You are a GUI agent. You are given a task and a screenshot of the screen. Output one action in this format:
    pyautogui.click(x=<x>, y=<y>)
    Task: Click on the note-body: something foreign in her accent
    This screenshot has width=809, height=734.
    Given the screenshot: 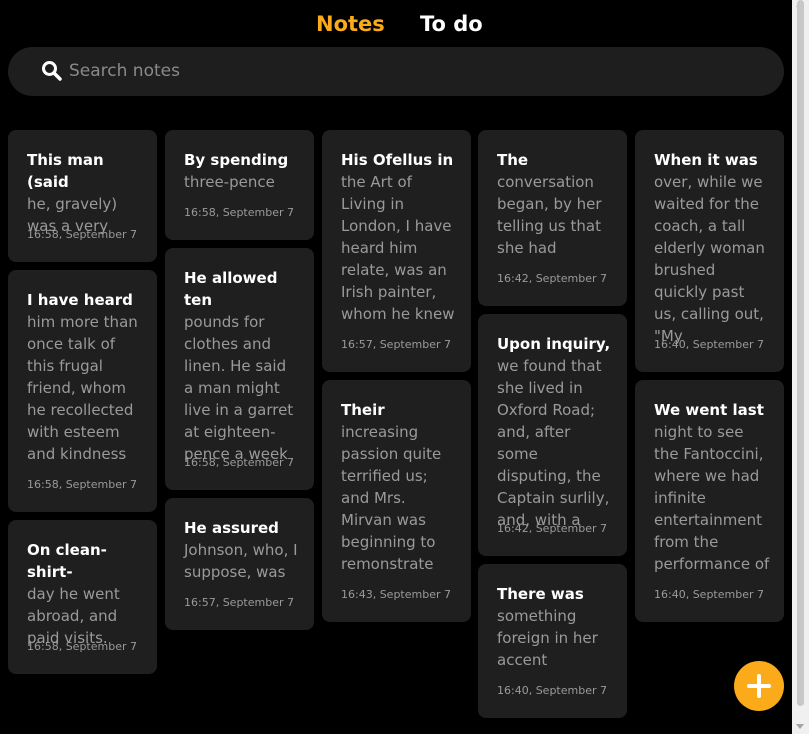 What is the action you would take?
    pyautogui.click(x=547, y=638)
    